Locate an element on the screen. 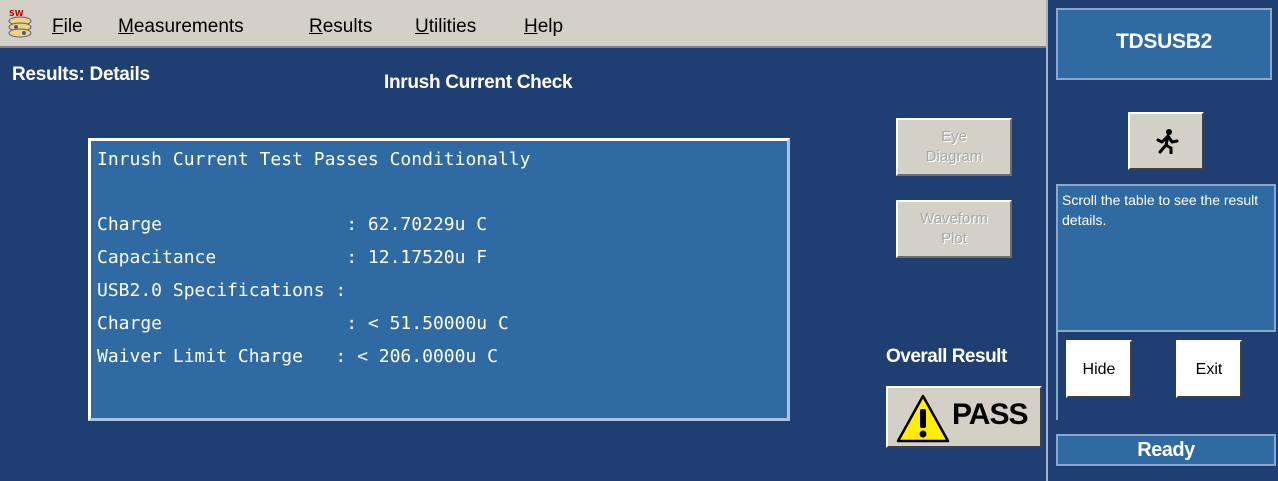 Image resolution: width=1278 pixels, height=481 pixels. pass-text: PASS is located at coordinates (990, 414).